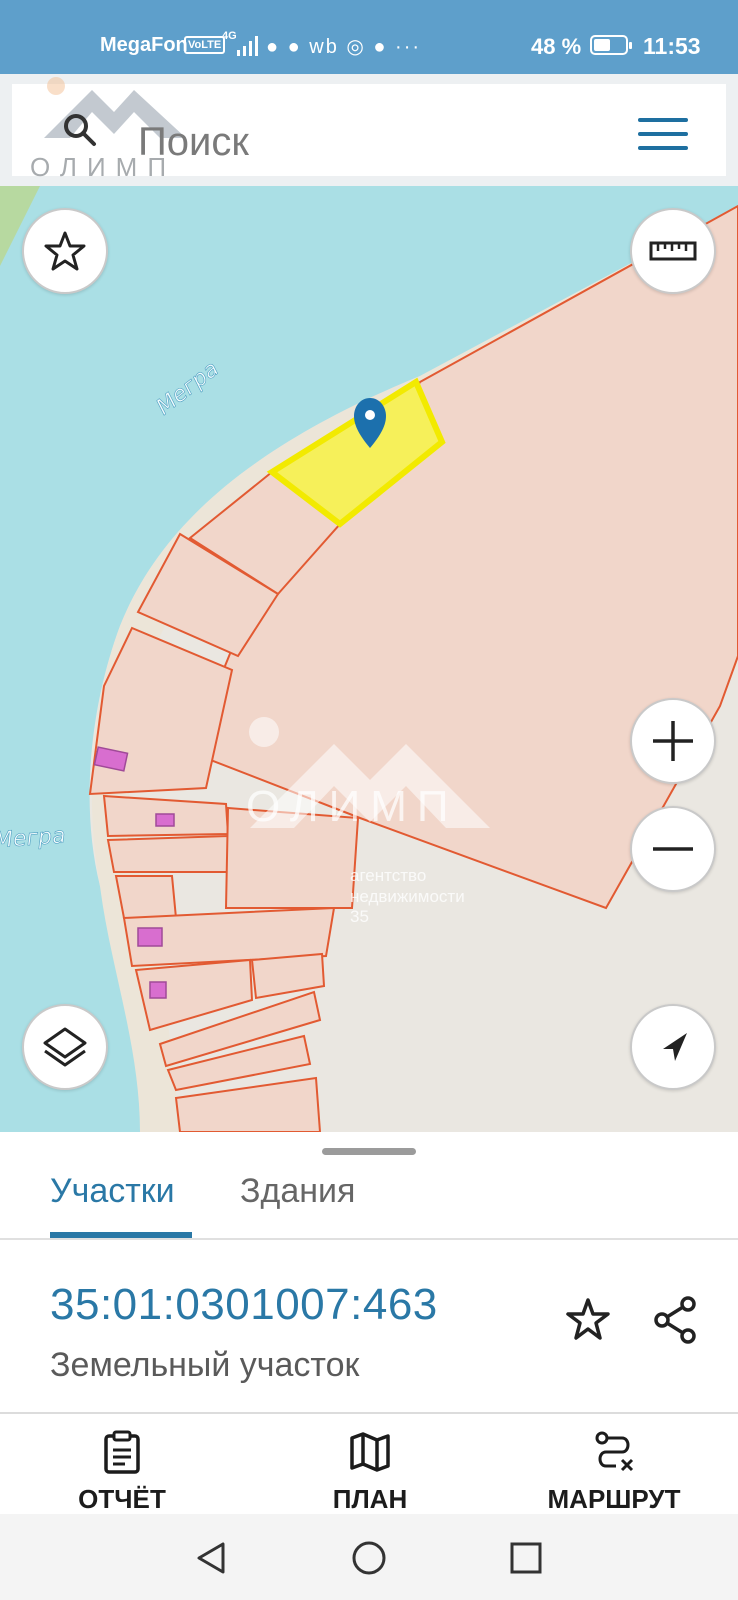 The height and width of the screenshot is (1600, 738). I want to click on my-location-button, so click(673, 1047).